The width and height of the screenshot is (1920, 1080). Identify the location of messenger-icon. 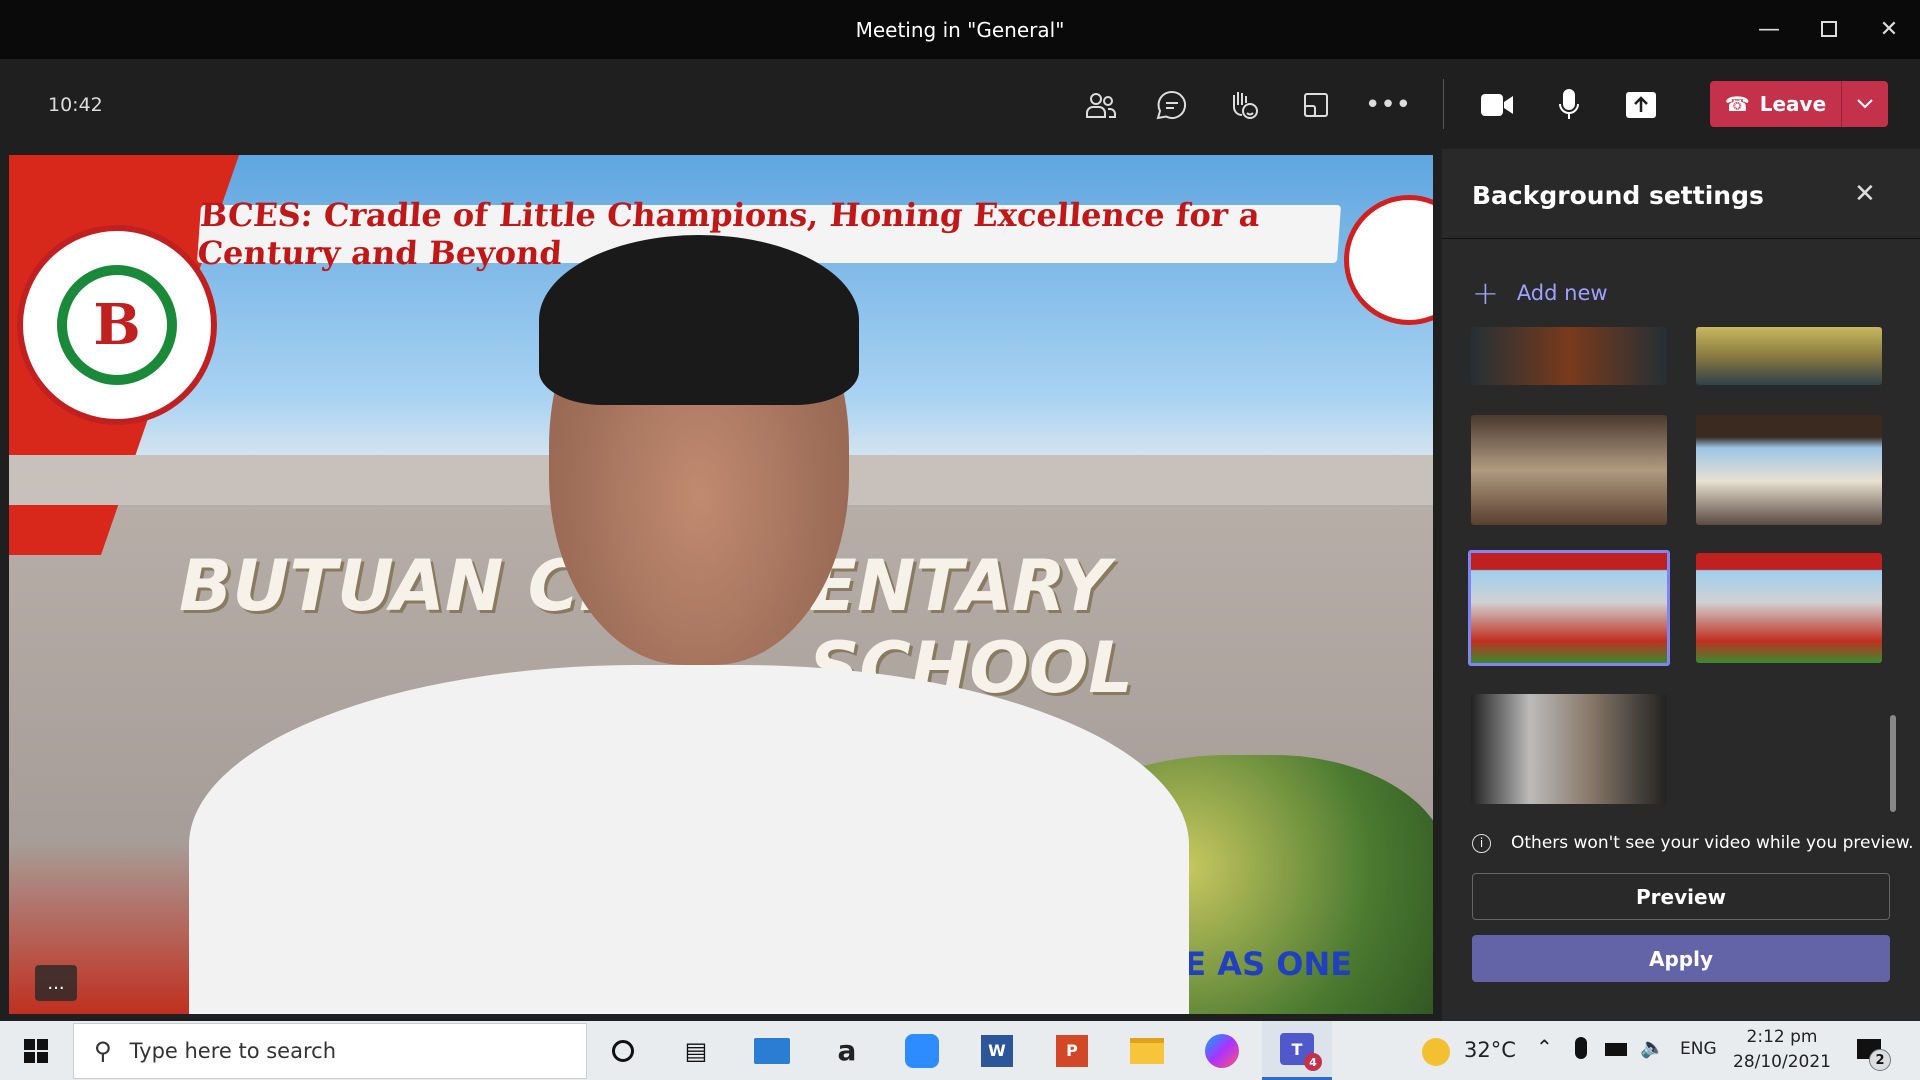
(1222, 1050).